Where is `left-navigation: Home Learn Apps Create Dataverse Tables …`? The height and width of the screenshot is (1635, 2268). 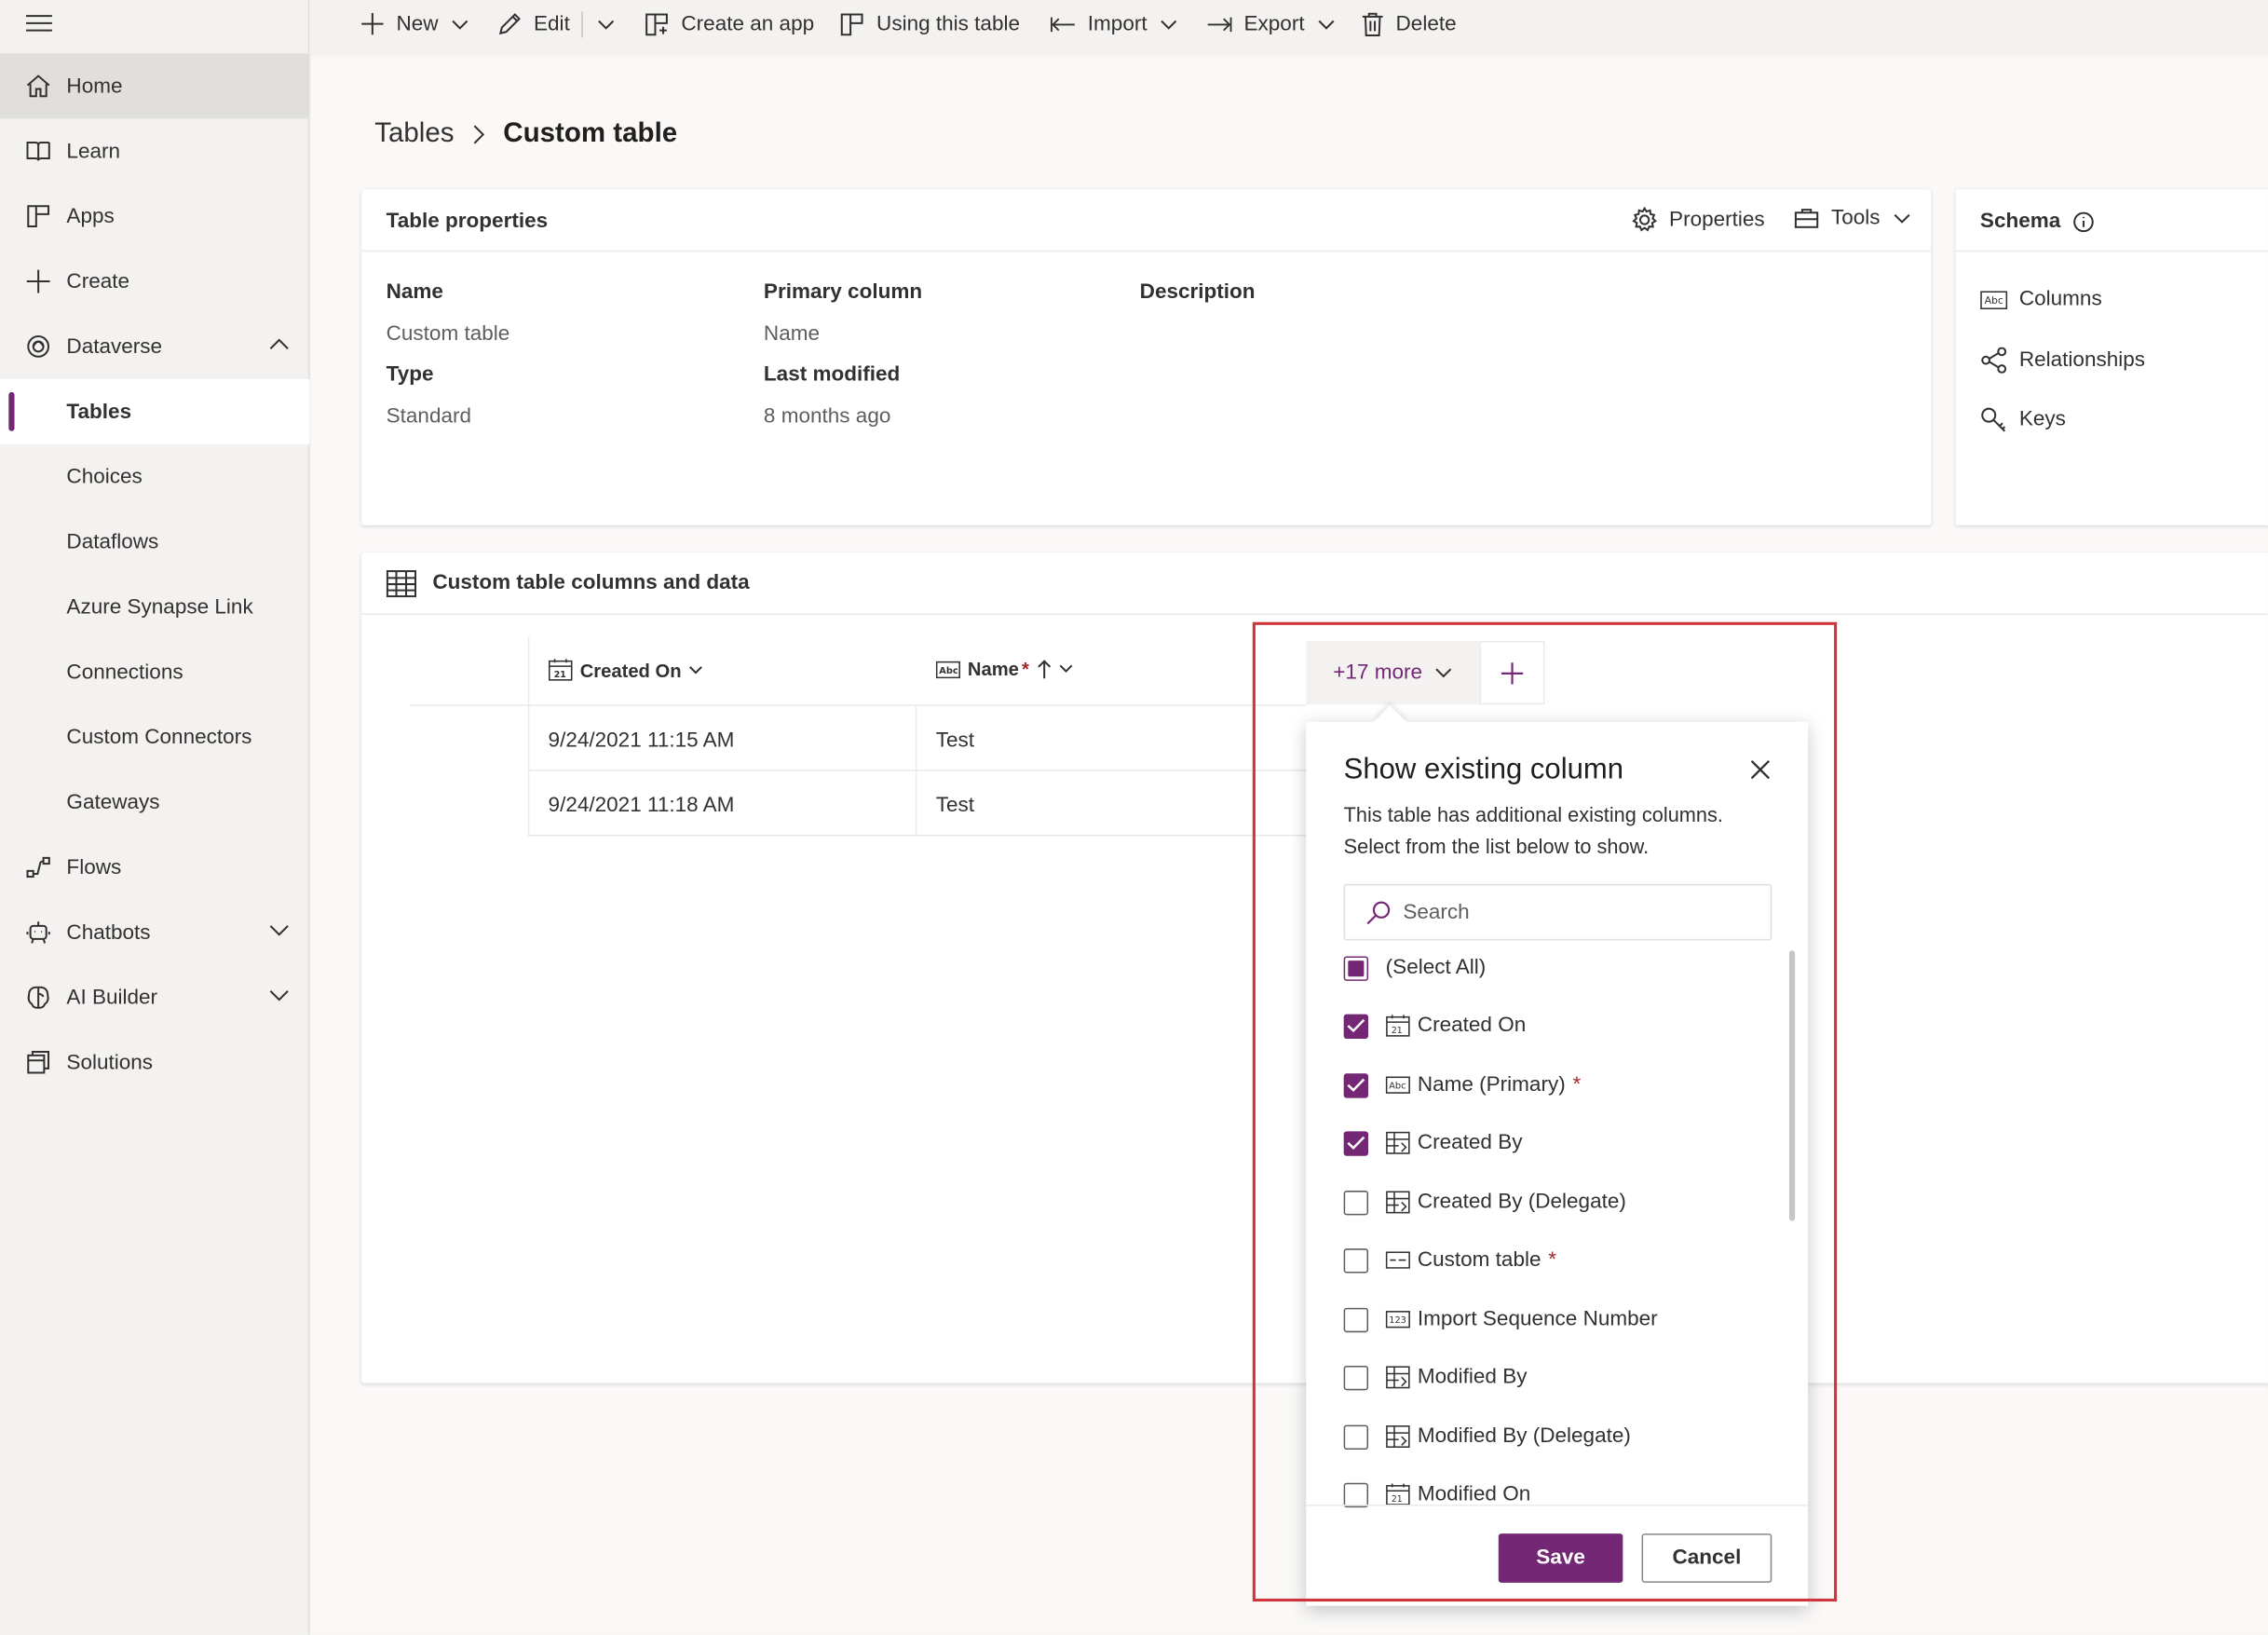 left-navigation: Home Learn Apps Create Dataverse Tables … is located at coordinates (155, 817).